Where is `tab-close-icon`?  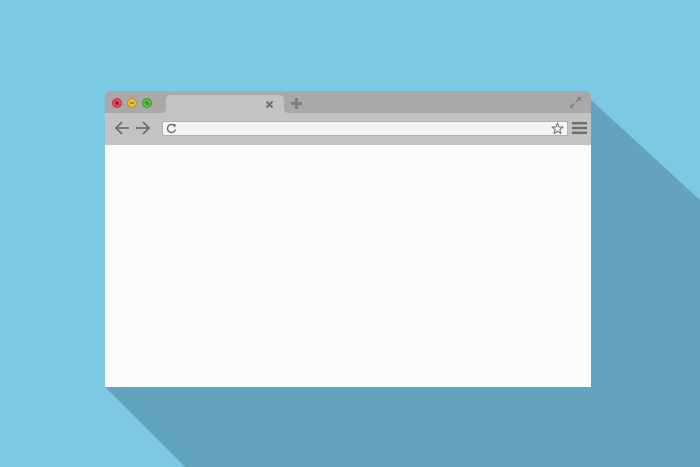
tab-close-icon is located at coordinates (269, 104).